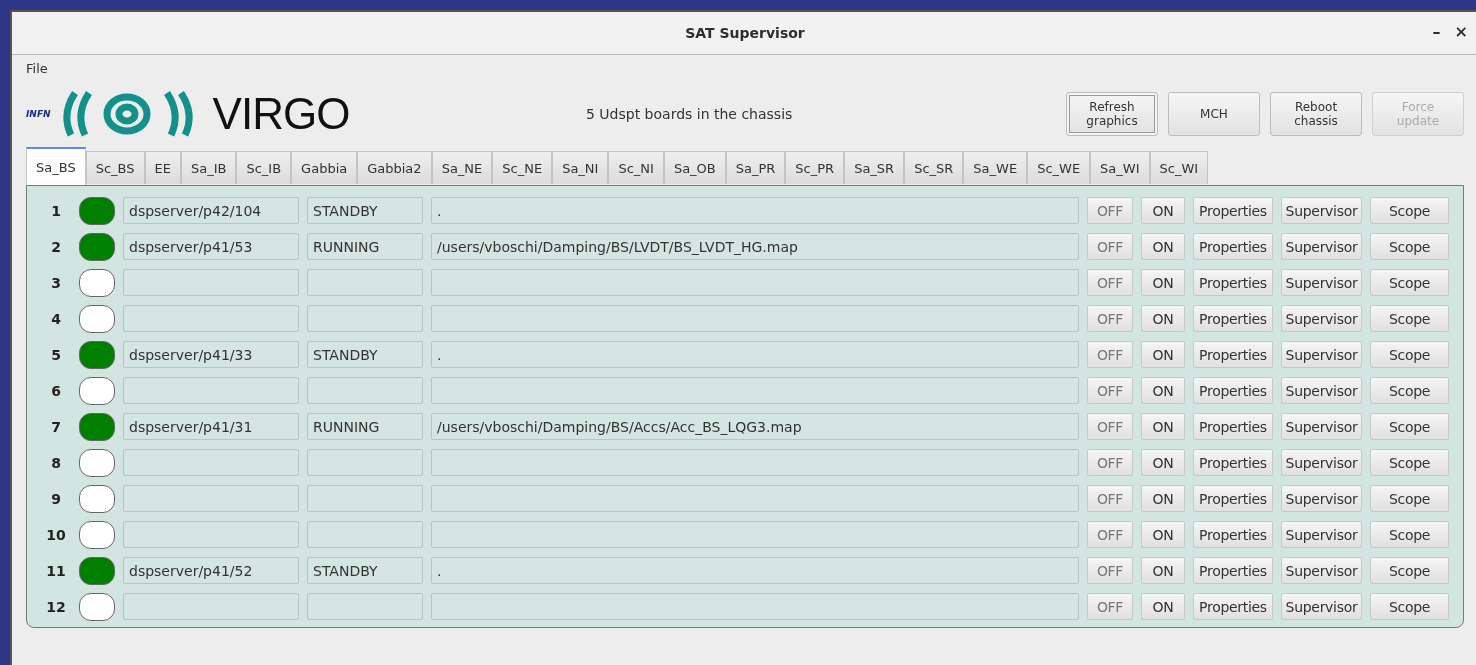 Image resolution: width=1476 pixels, height=665 pixels. What do you see at coordinates (37, 72) in the screenshot?
I see `menu-item: File` at bounding box center [37, 72].